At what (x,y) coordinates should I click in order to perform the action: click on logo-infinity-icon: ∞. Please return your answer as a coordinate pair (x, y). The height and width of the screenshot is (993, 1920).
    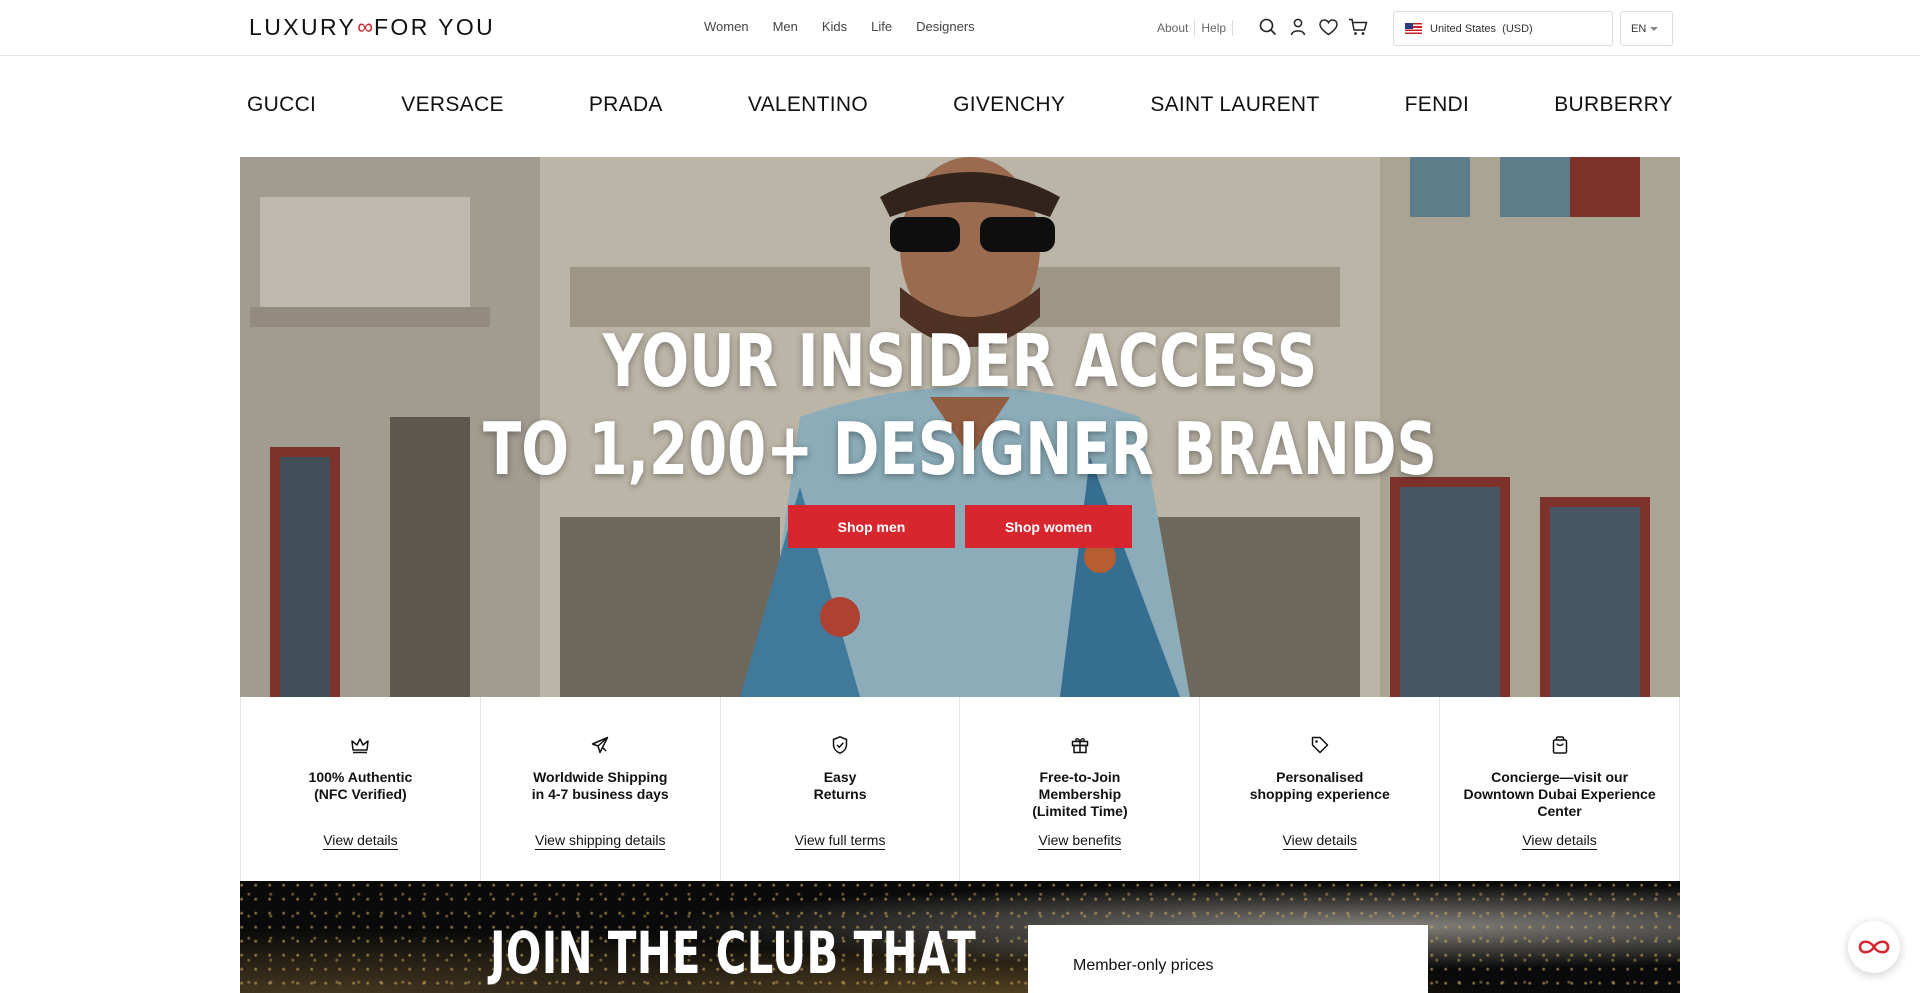
    Looking at the image, I should click on (365, 26).